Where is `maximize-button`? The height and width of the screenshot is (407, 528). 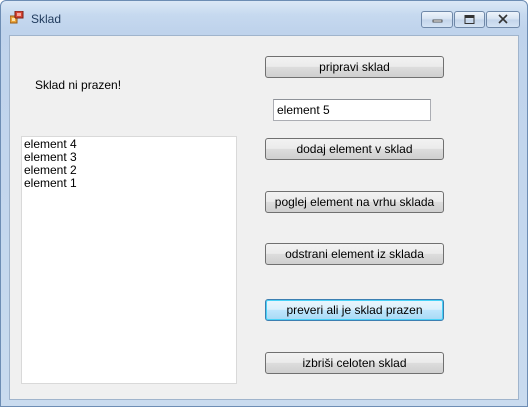 maximize-button is located at coordinates (469, 19).